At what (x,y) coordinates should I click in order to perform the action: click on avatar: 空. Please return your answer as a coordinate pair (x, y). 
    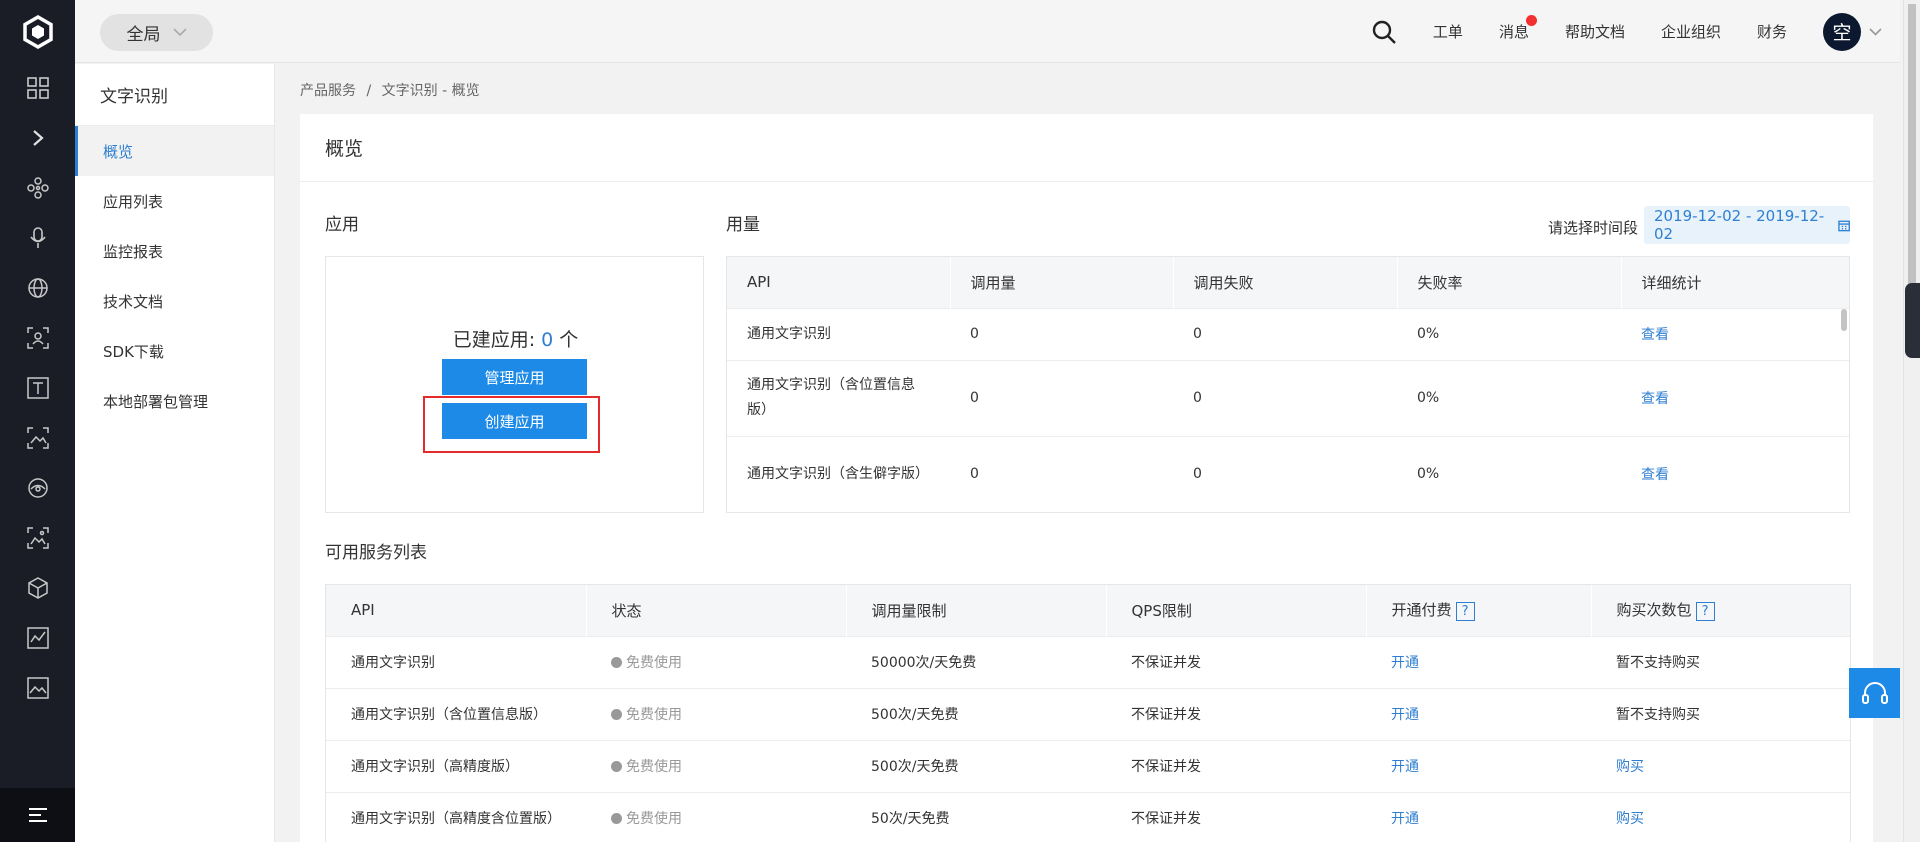
    Looking at the image, I should click on (1842, 31).